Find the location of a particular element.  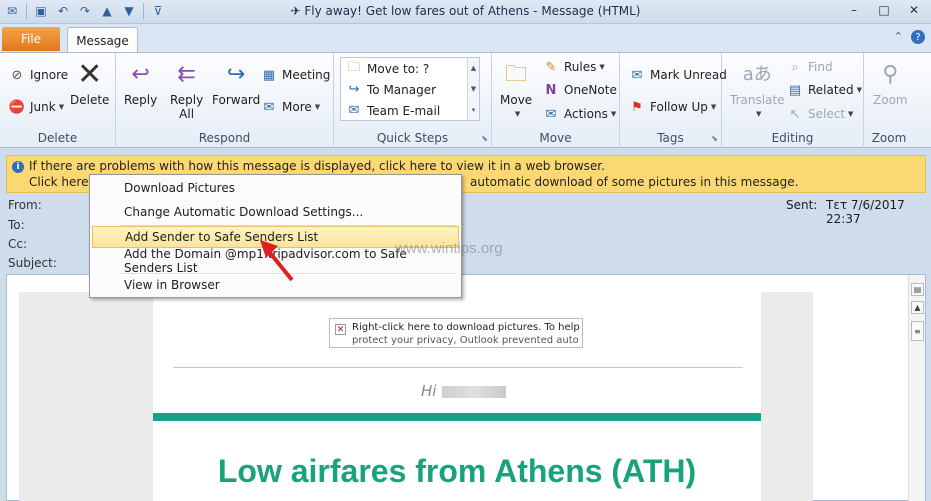

quick-step-move-to: 🗀 Move to: ? is located at coordinates (410, 68).